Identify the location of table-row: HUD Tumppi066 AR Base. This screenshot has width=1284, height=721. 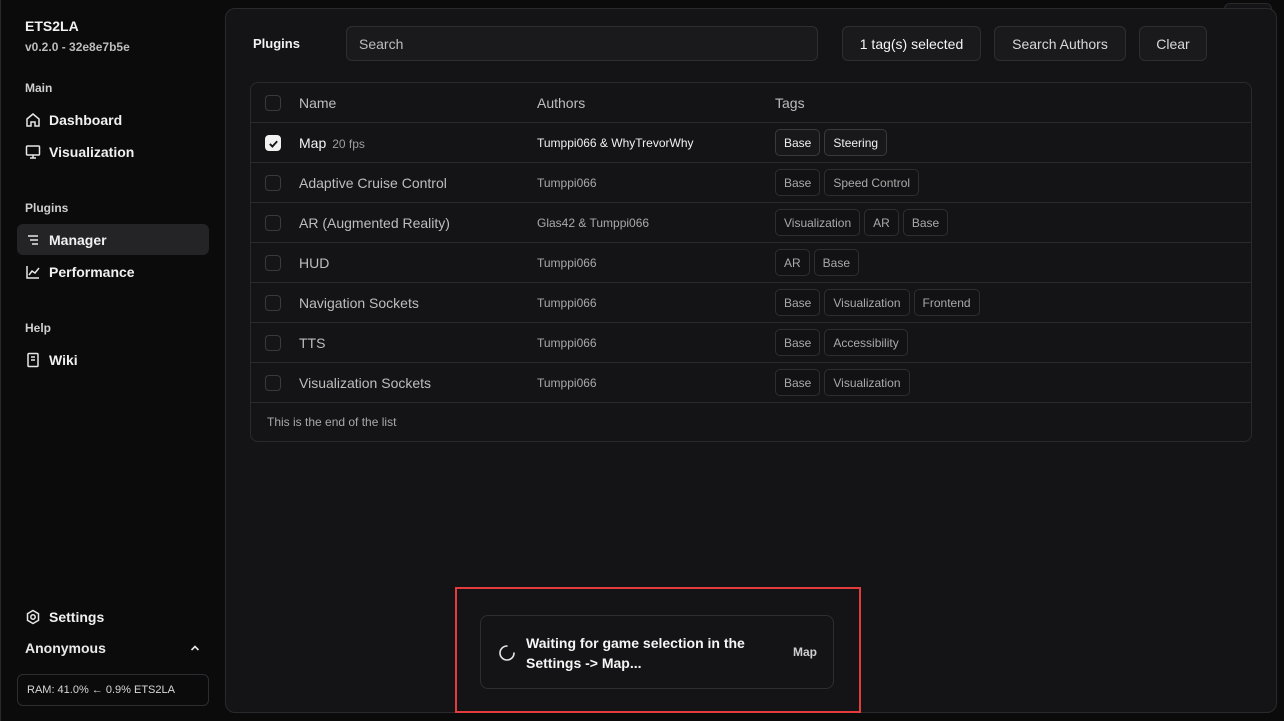
(751, 263).